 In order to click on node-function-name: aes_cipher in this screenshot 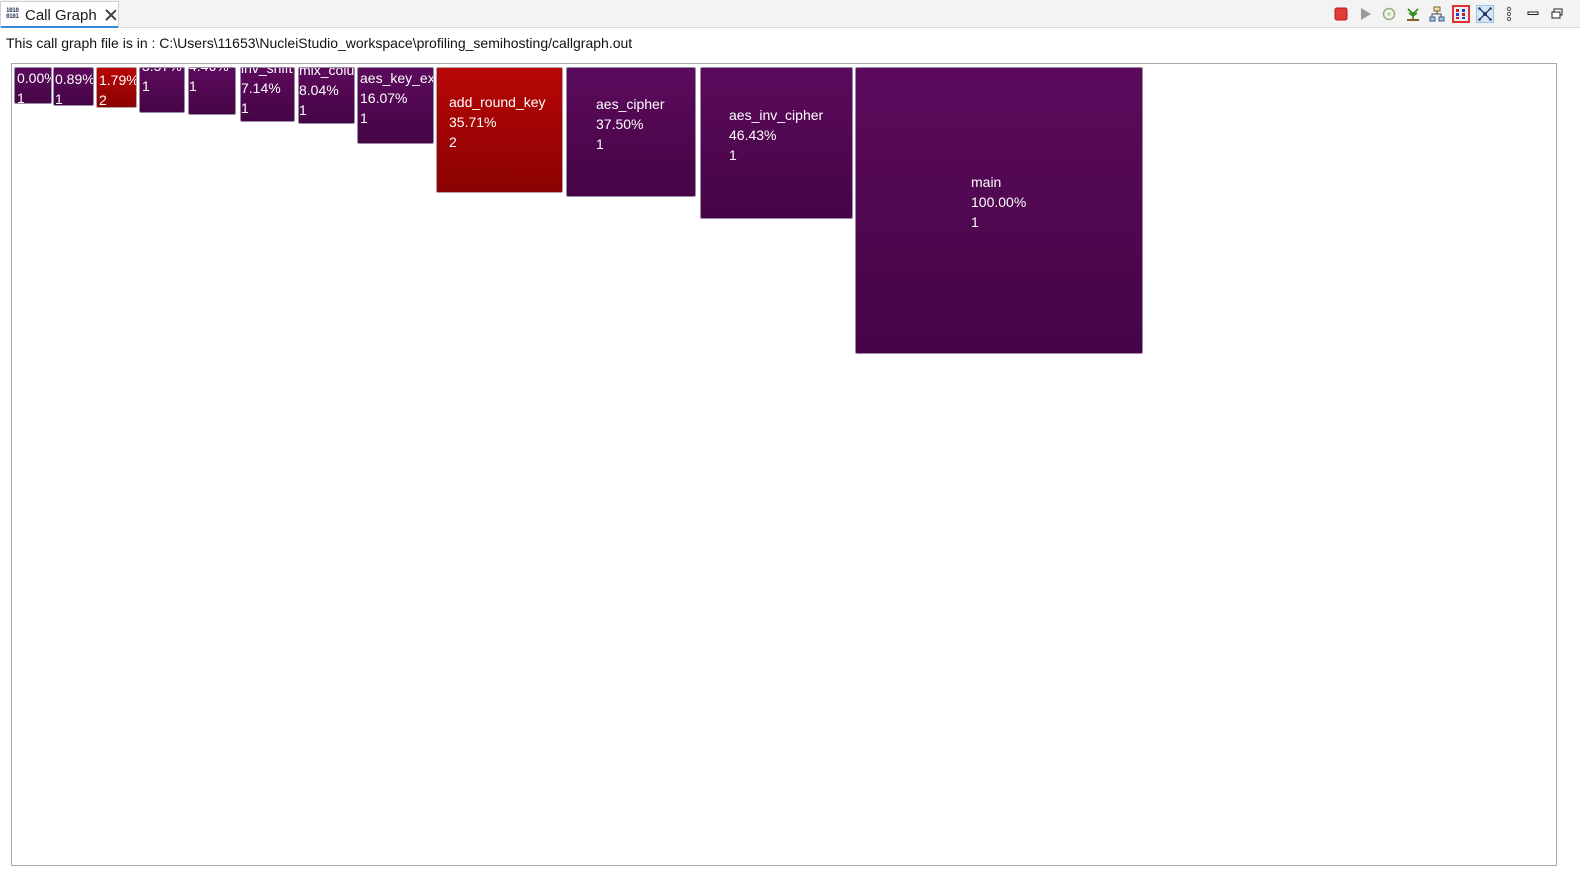, I will do `click(630, 104)`.